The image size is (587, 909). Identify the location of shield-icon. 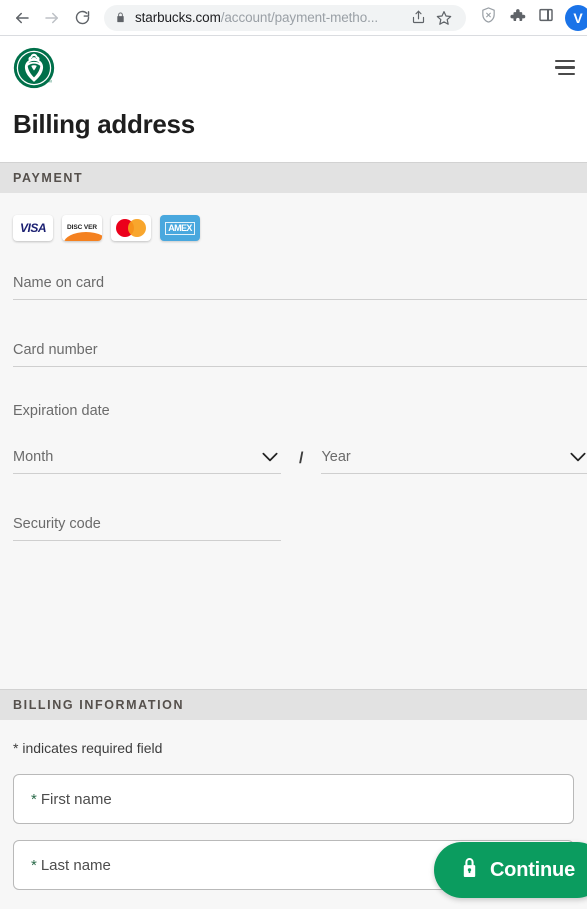
(488, 17).